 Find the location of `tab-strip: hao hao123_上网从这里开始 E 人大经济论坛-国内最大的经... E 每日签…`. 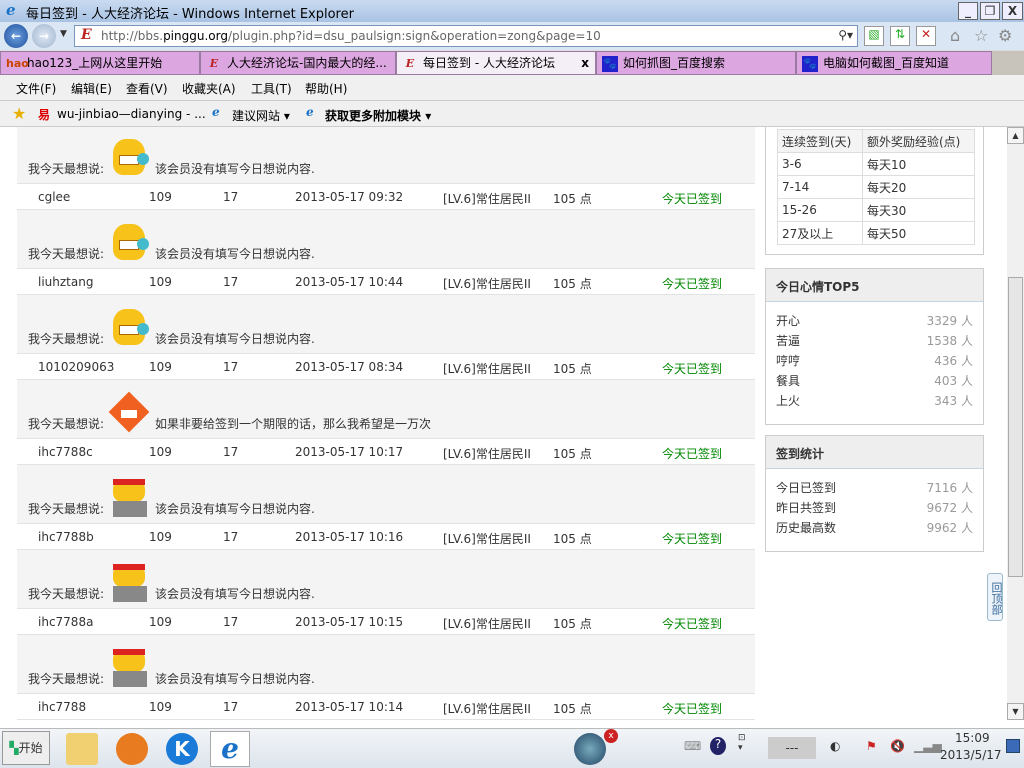

tab-strip: hao hao123_上网从这里开始 E 人大经济论坛-国内最大的经... E 每日签… is located at coordinates (512, 62).